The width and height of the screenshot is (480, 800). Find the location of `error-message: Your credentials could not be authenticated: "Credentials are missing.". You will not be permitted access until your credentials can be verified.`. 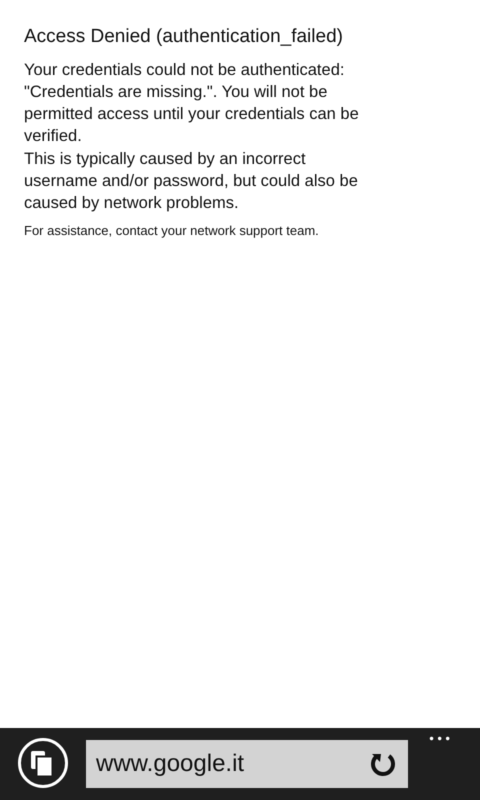

error-message: Your credentials could not be authenticated: "Credentials are missing.". You will not be permitted access until your credentials can be verified. is located at coordinates (192, 103).